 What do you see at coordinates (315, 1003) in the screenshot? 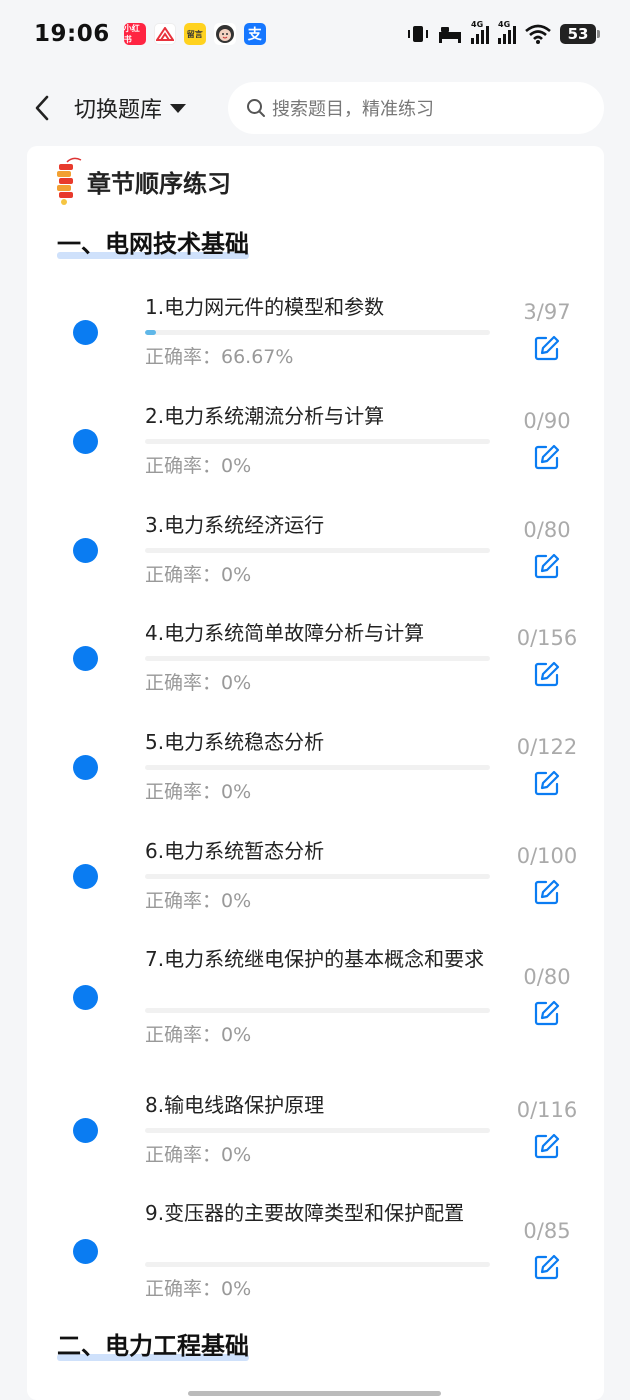
I see `chapter-row: 7.电力系统继电保护的基本概念和要求 正确率：0% 0/80` at bounding box center [315, 1003].